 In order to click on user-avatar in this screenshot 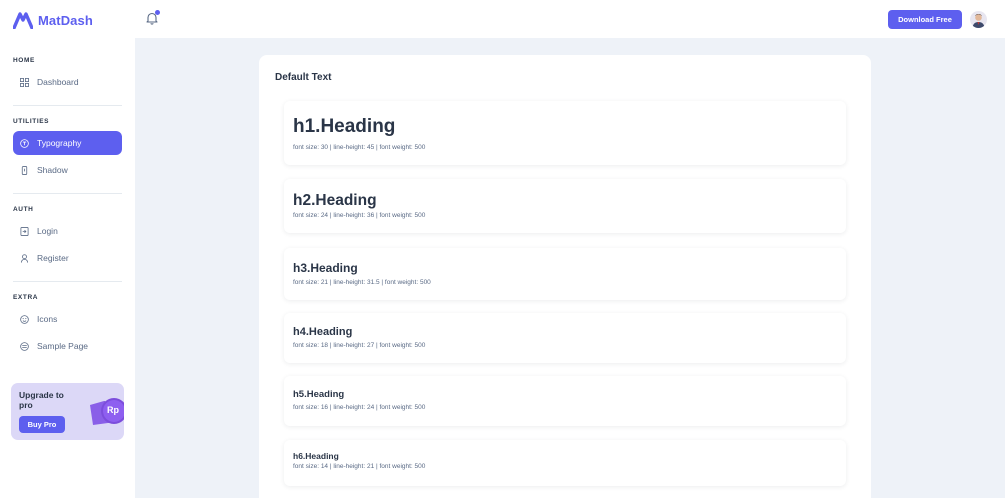, I will do `click(978, 19)`.